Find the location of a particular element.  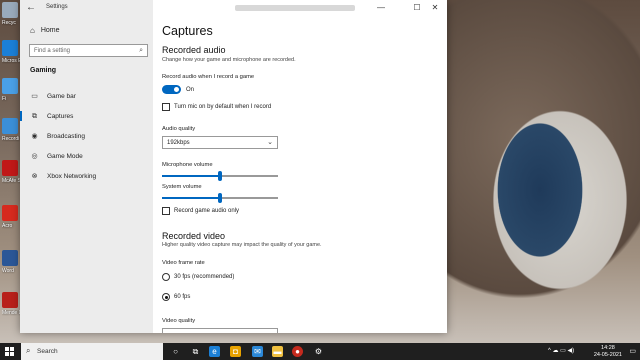

start-button is located at coordinates (9, 351).